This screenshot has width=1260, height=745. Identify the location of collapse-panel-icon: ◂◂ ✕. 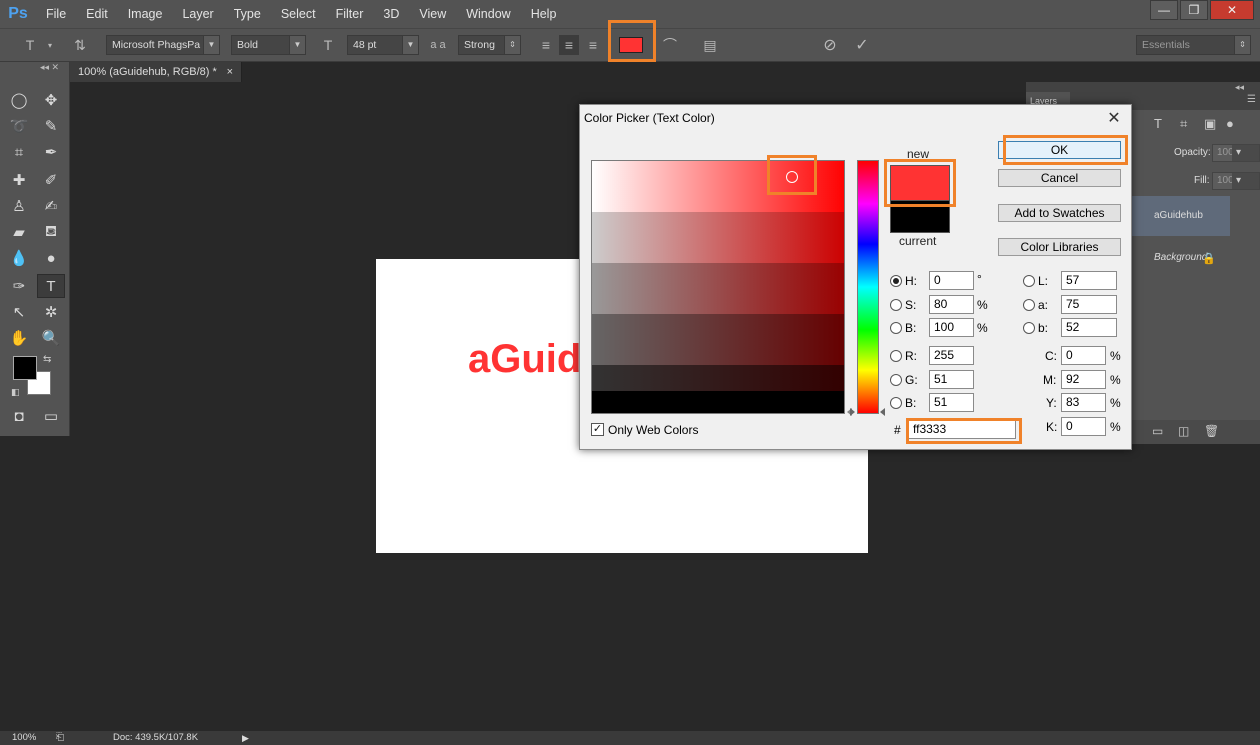
(49, 67).